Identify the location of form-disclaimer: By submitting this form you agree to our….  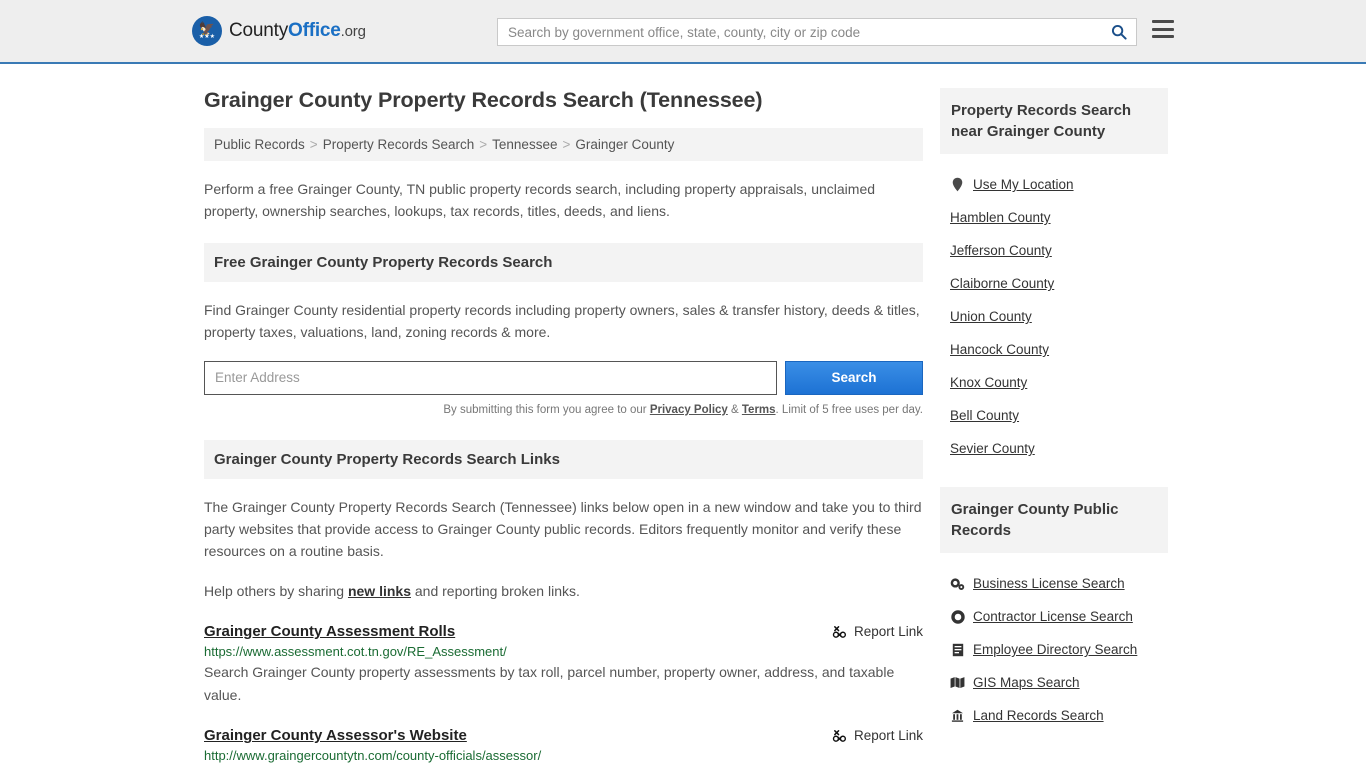
(563, 410).